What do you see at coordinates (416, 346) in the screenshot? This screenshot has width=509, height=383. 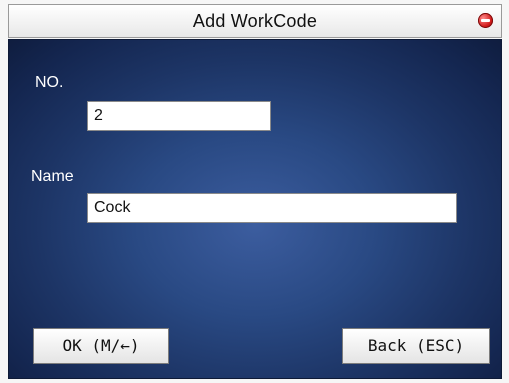 I see `back-button: Back (ESC)` at bounding box center [416, 346].